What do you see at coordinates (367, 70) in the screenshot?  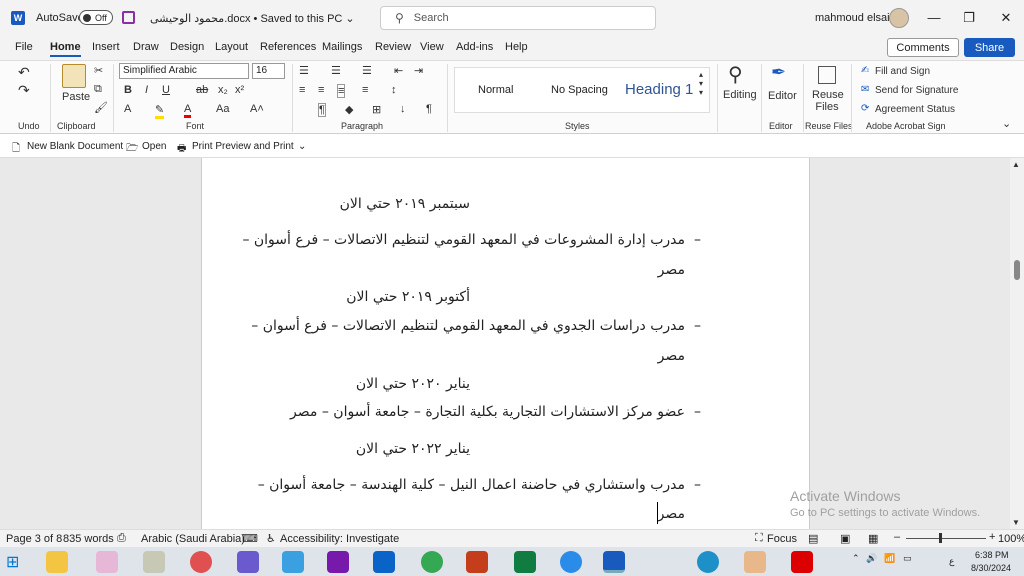 I see `multilevel-list-icon: ☰` at bounding box center [367, 70].